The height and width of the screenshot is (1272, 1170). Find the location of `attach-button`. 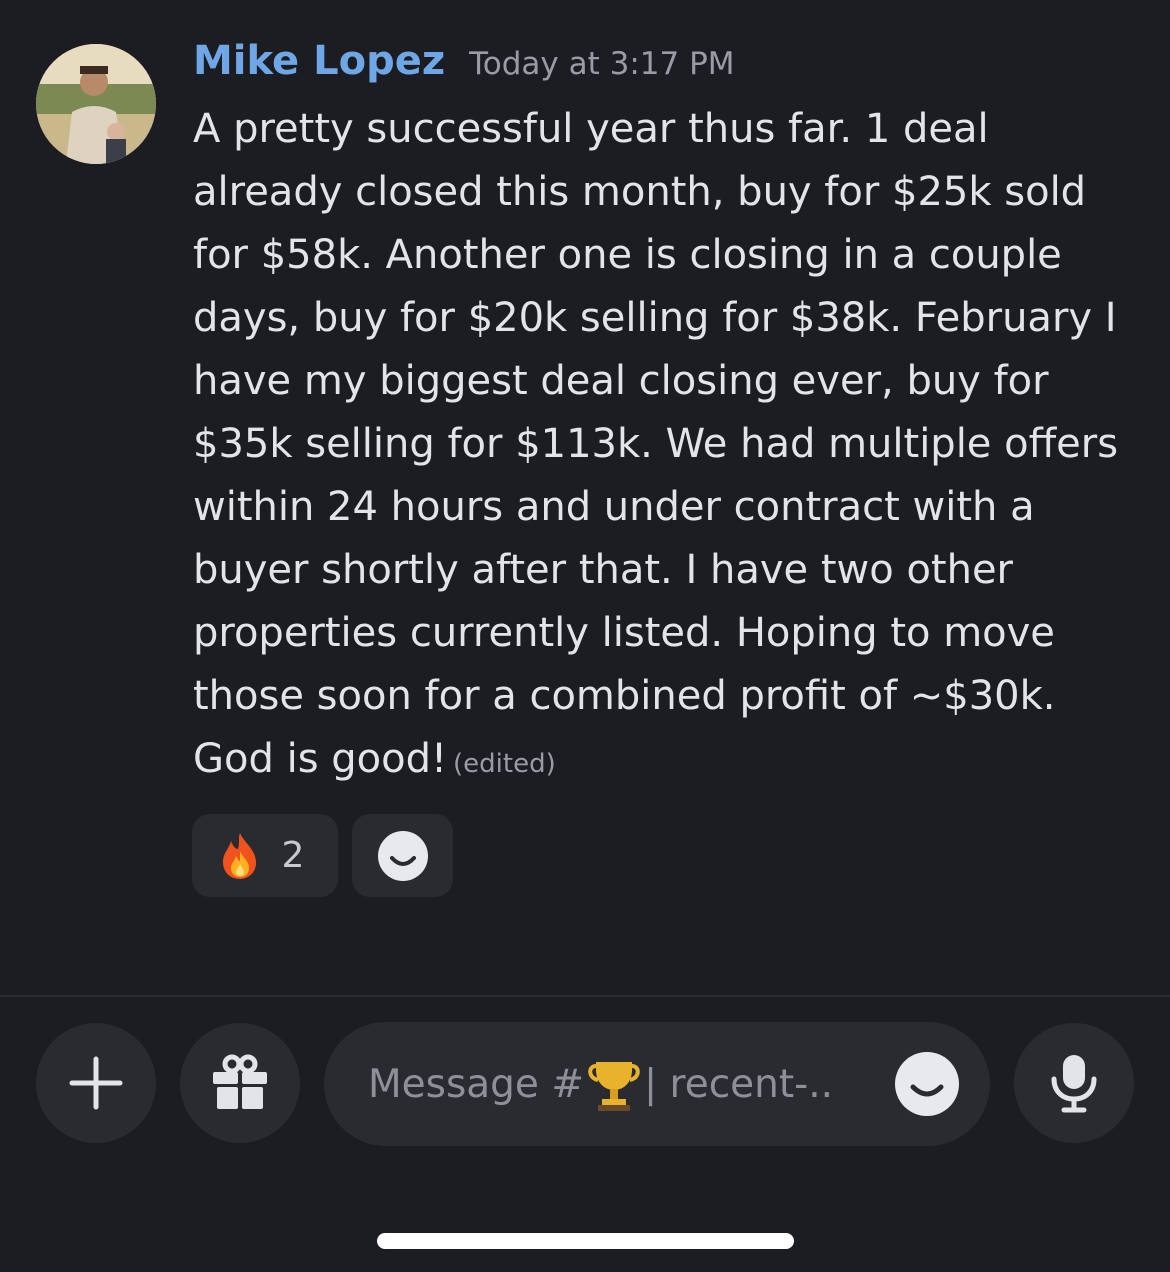

attach-button is located at coordinates (96, 1083).